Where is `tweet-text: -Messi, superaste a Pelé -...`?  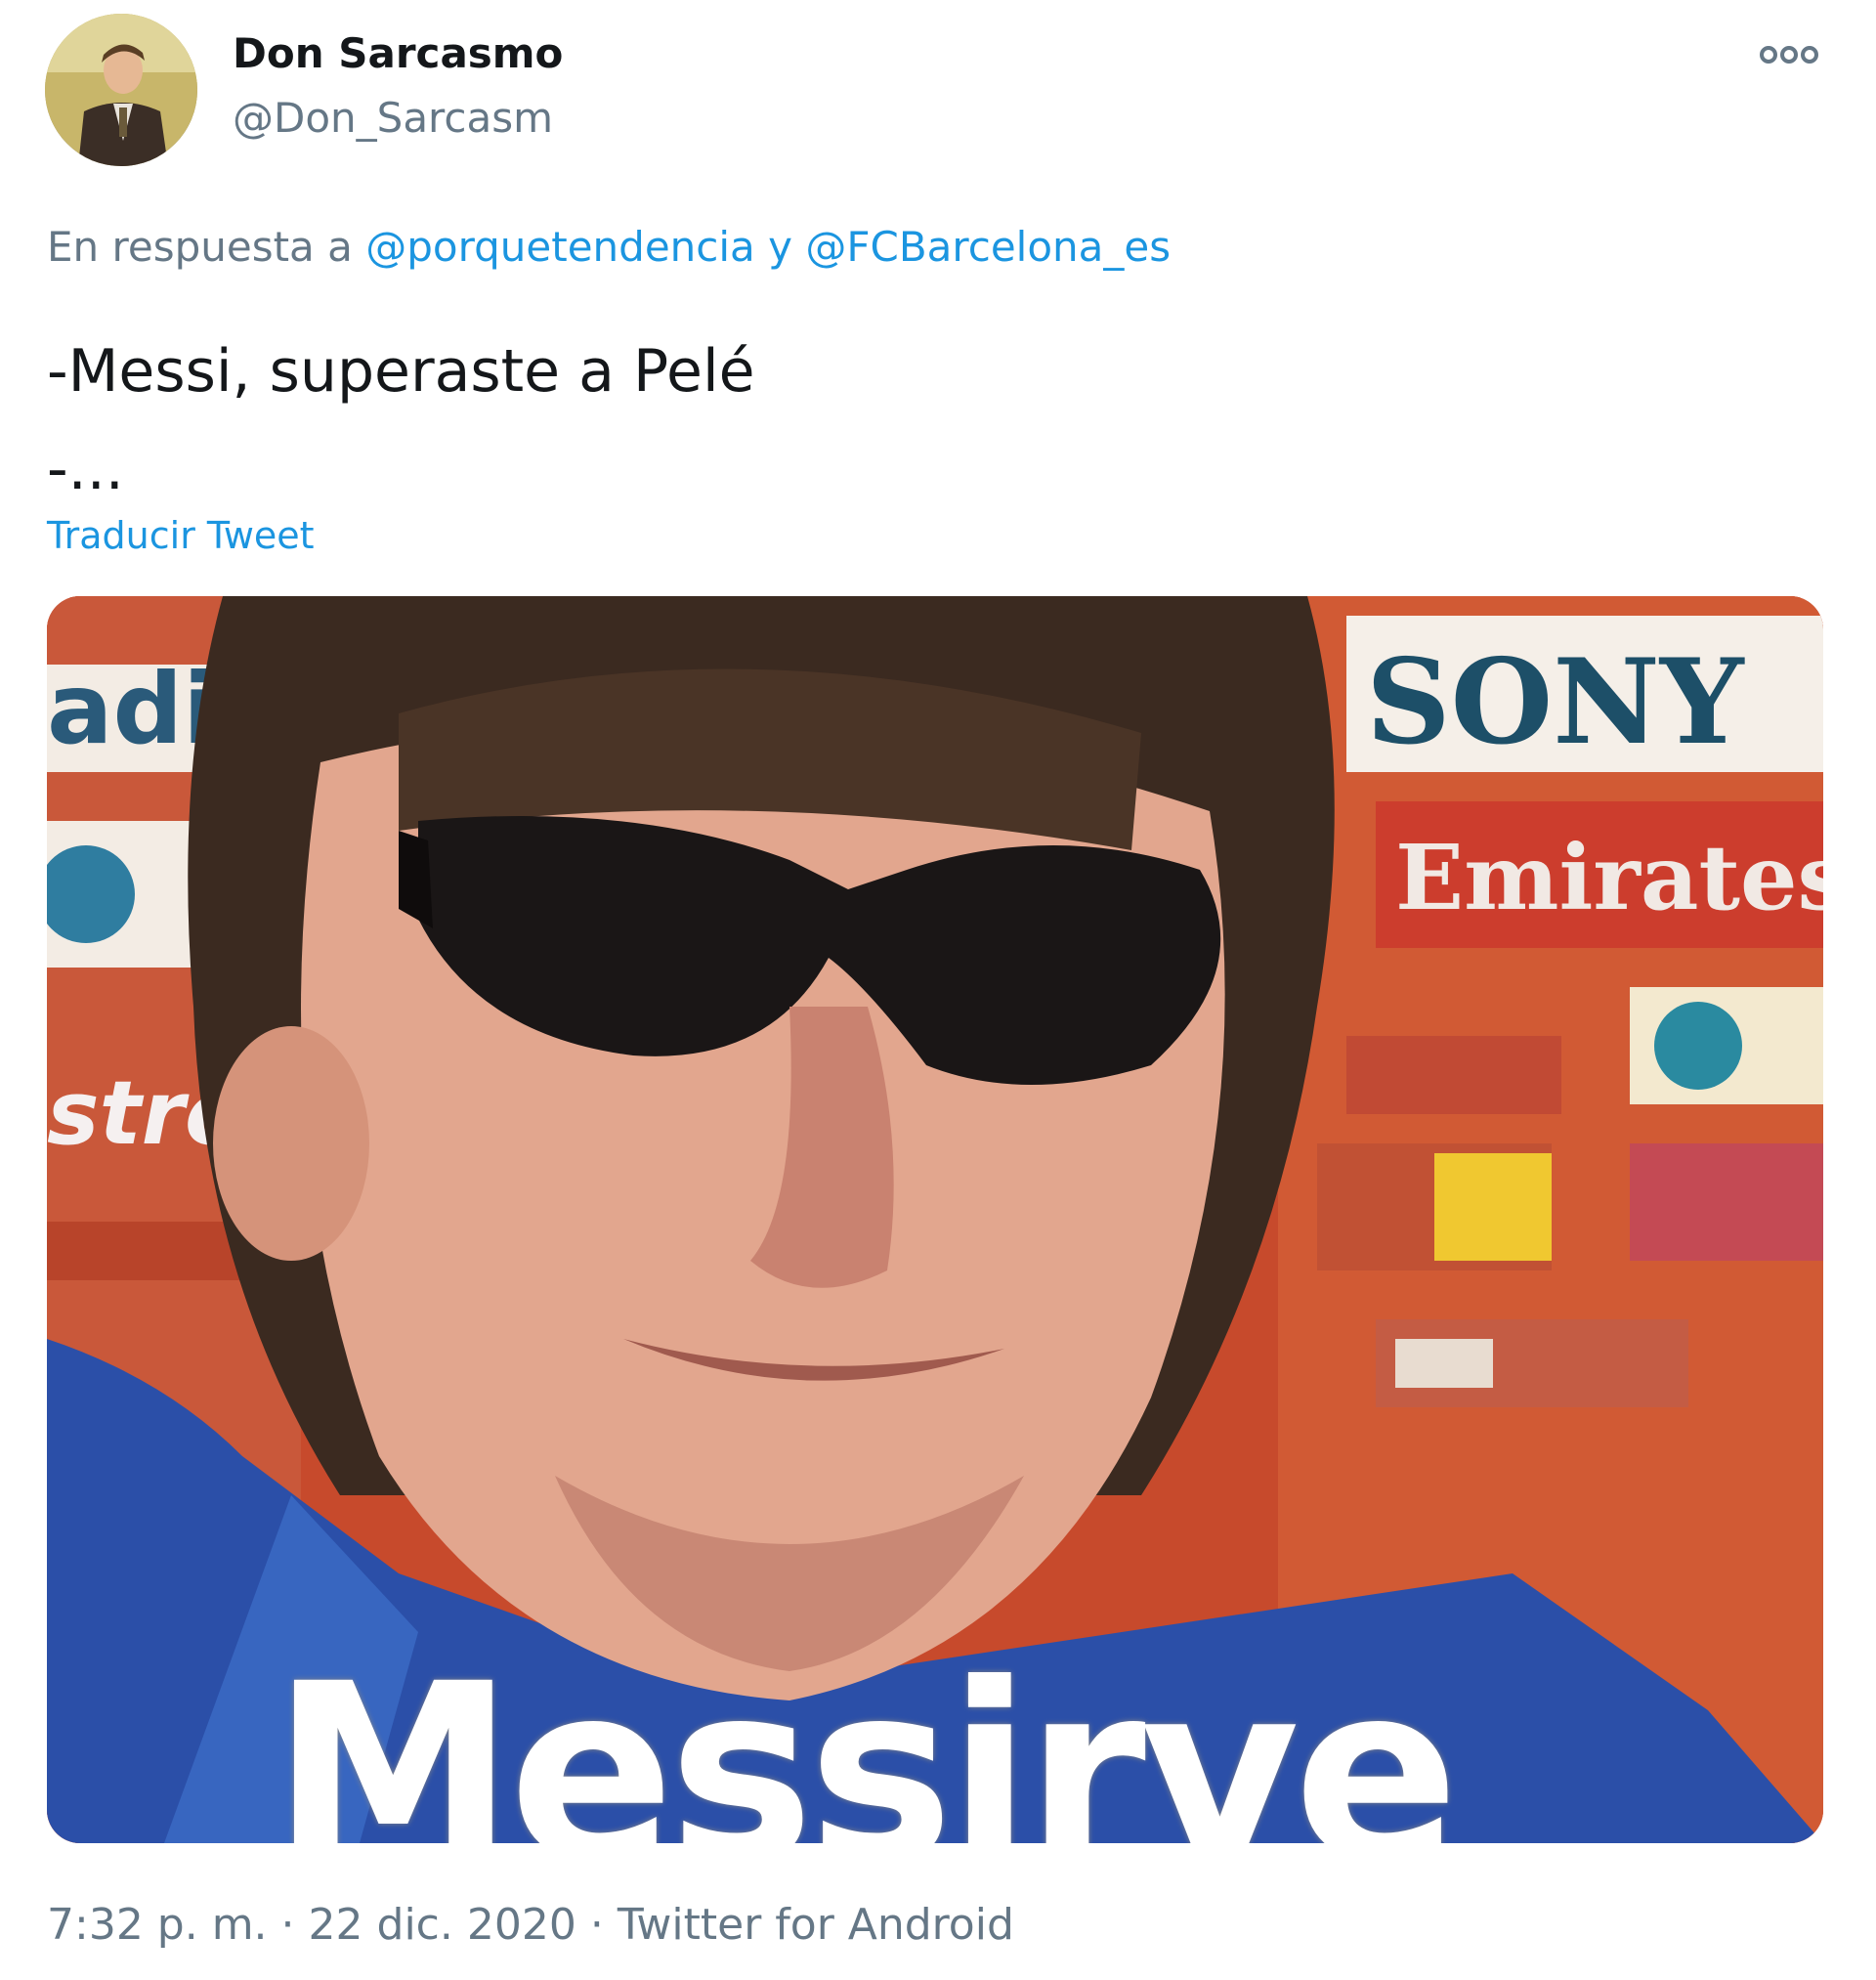
tweet-text: -Messi, superaste a Pelé -... is located at coordinates (401, 420).